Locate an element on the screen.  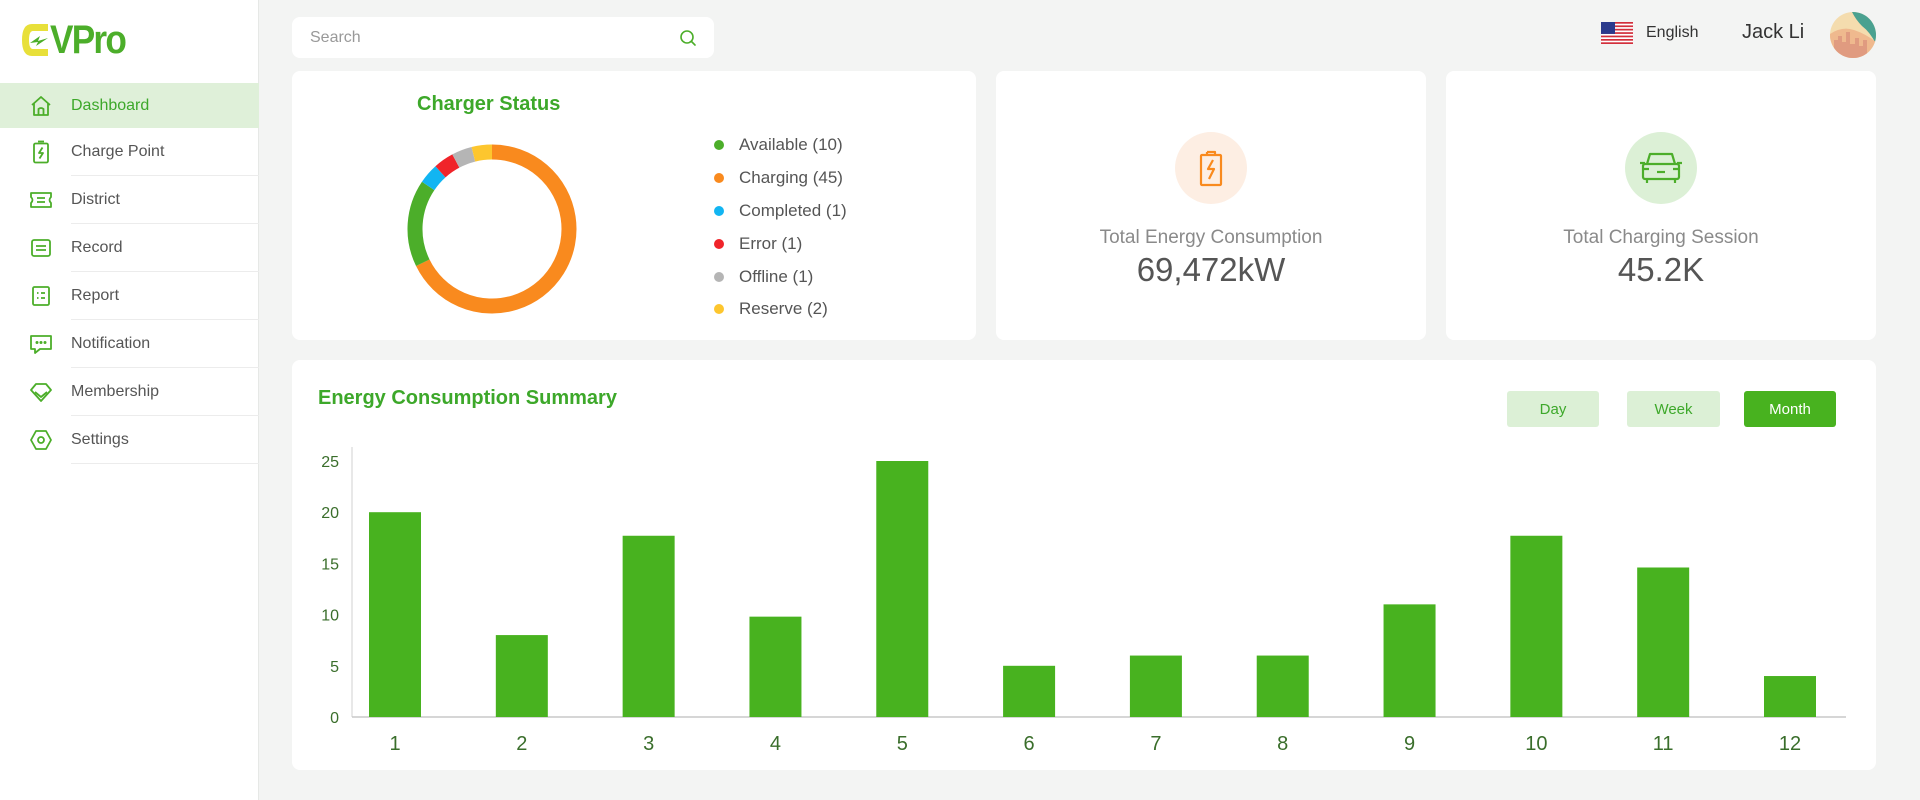
divider is located at coordinates (165, 463).